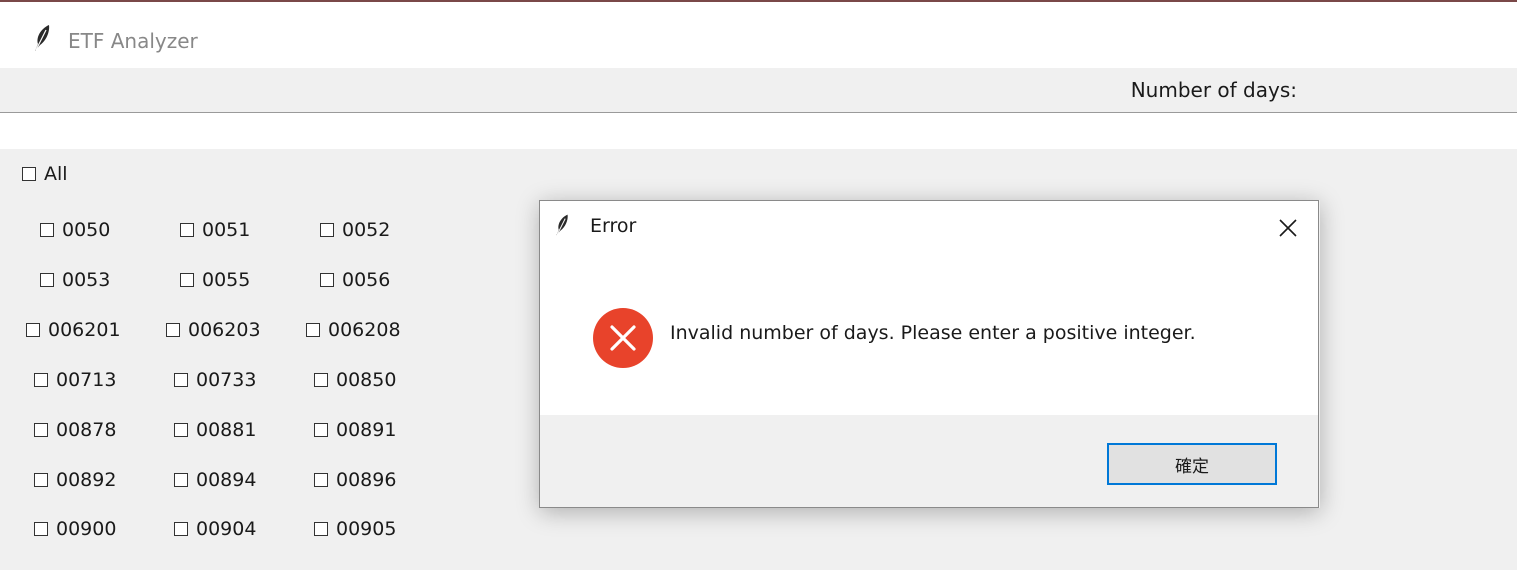  I want to click on checkbox-label: 006203, so click(224, 330).